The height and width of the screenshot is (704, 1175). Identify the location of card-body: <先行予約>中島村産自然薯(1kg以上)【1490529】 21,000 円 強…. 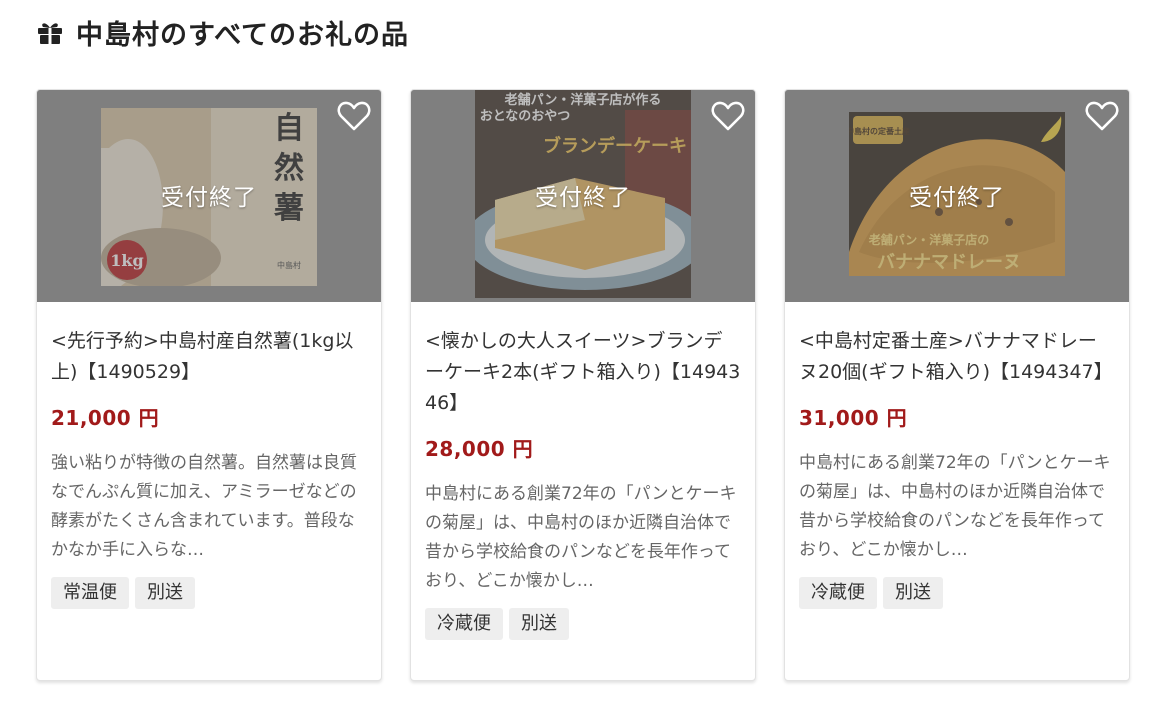
(209, 467).